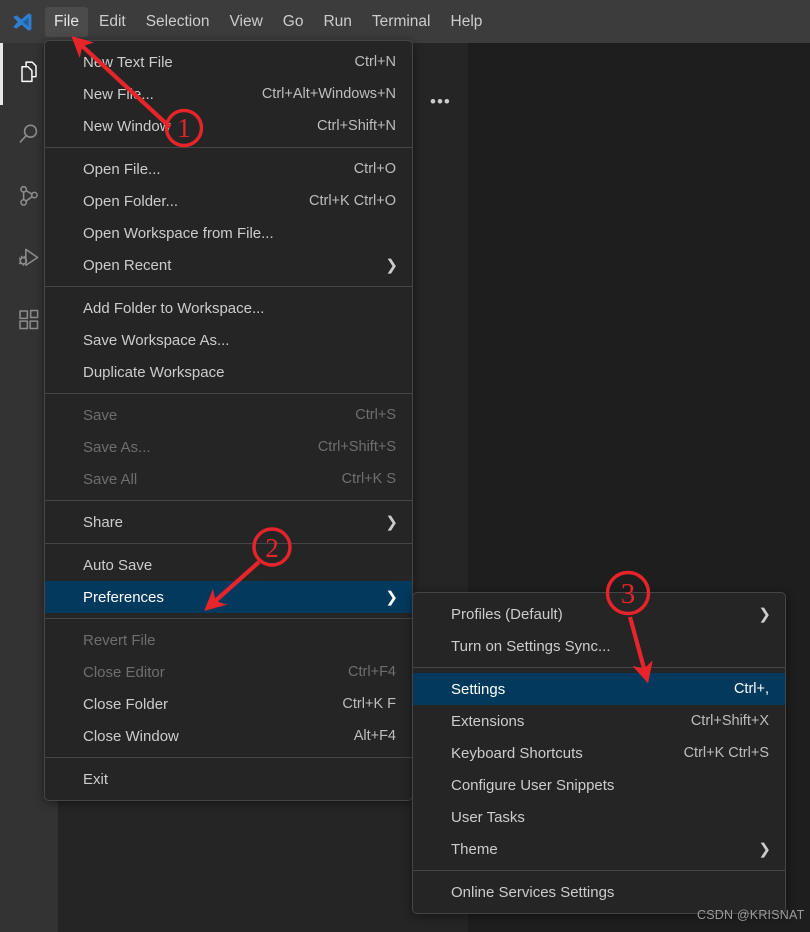 Image resolution: width=810 pixels, height=932 pixels. Describe the element at coordinates (29, 198) in the screenshot. I see `source-control-branch-icon` at that location.